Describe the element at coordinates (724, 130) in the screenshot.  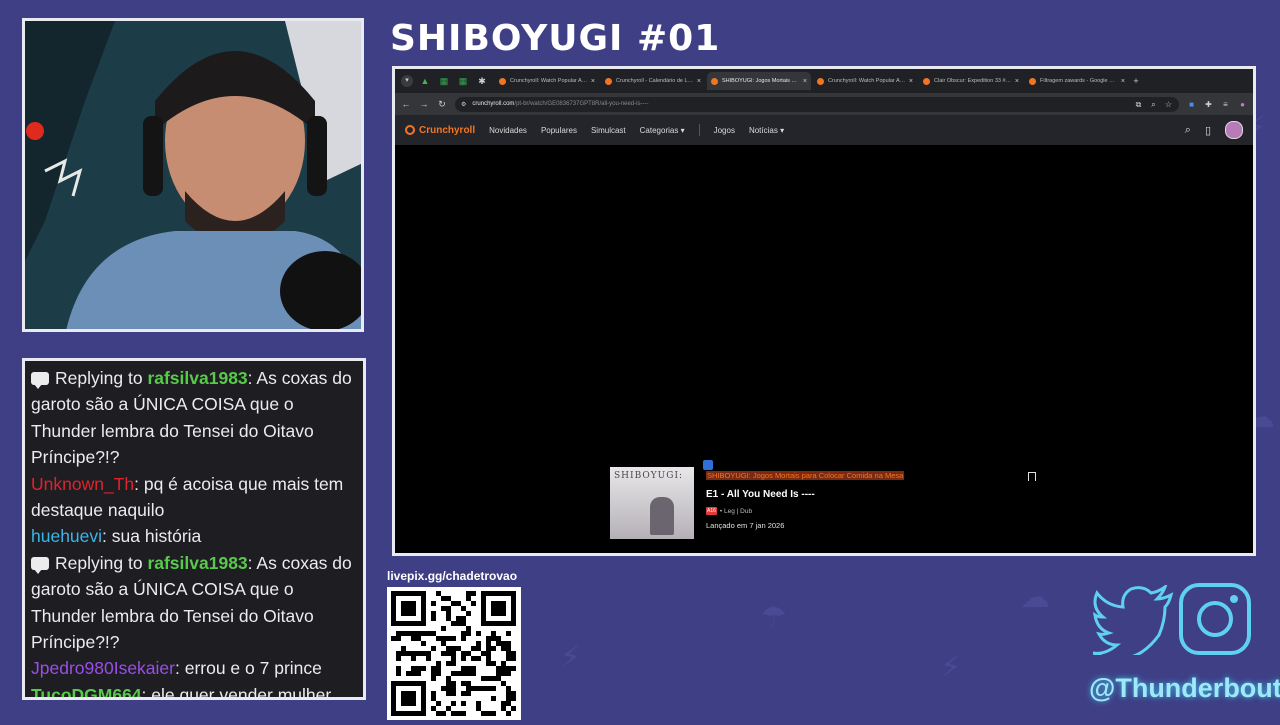
I see `nav-jogos: Jogos` at that location.